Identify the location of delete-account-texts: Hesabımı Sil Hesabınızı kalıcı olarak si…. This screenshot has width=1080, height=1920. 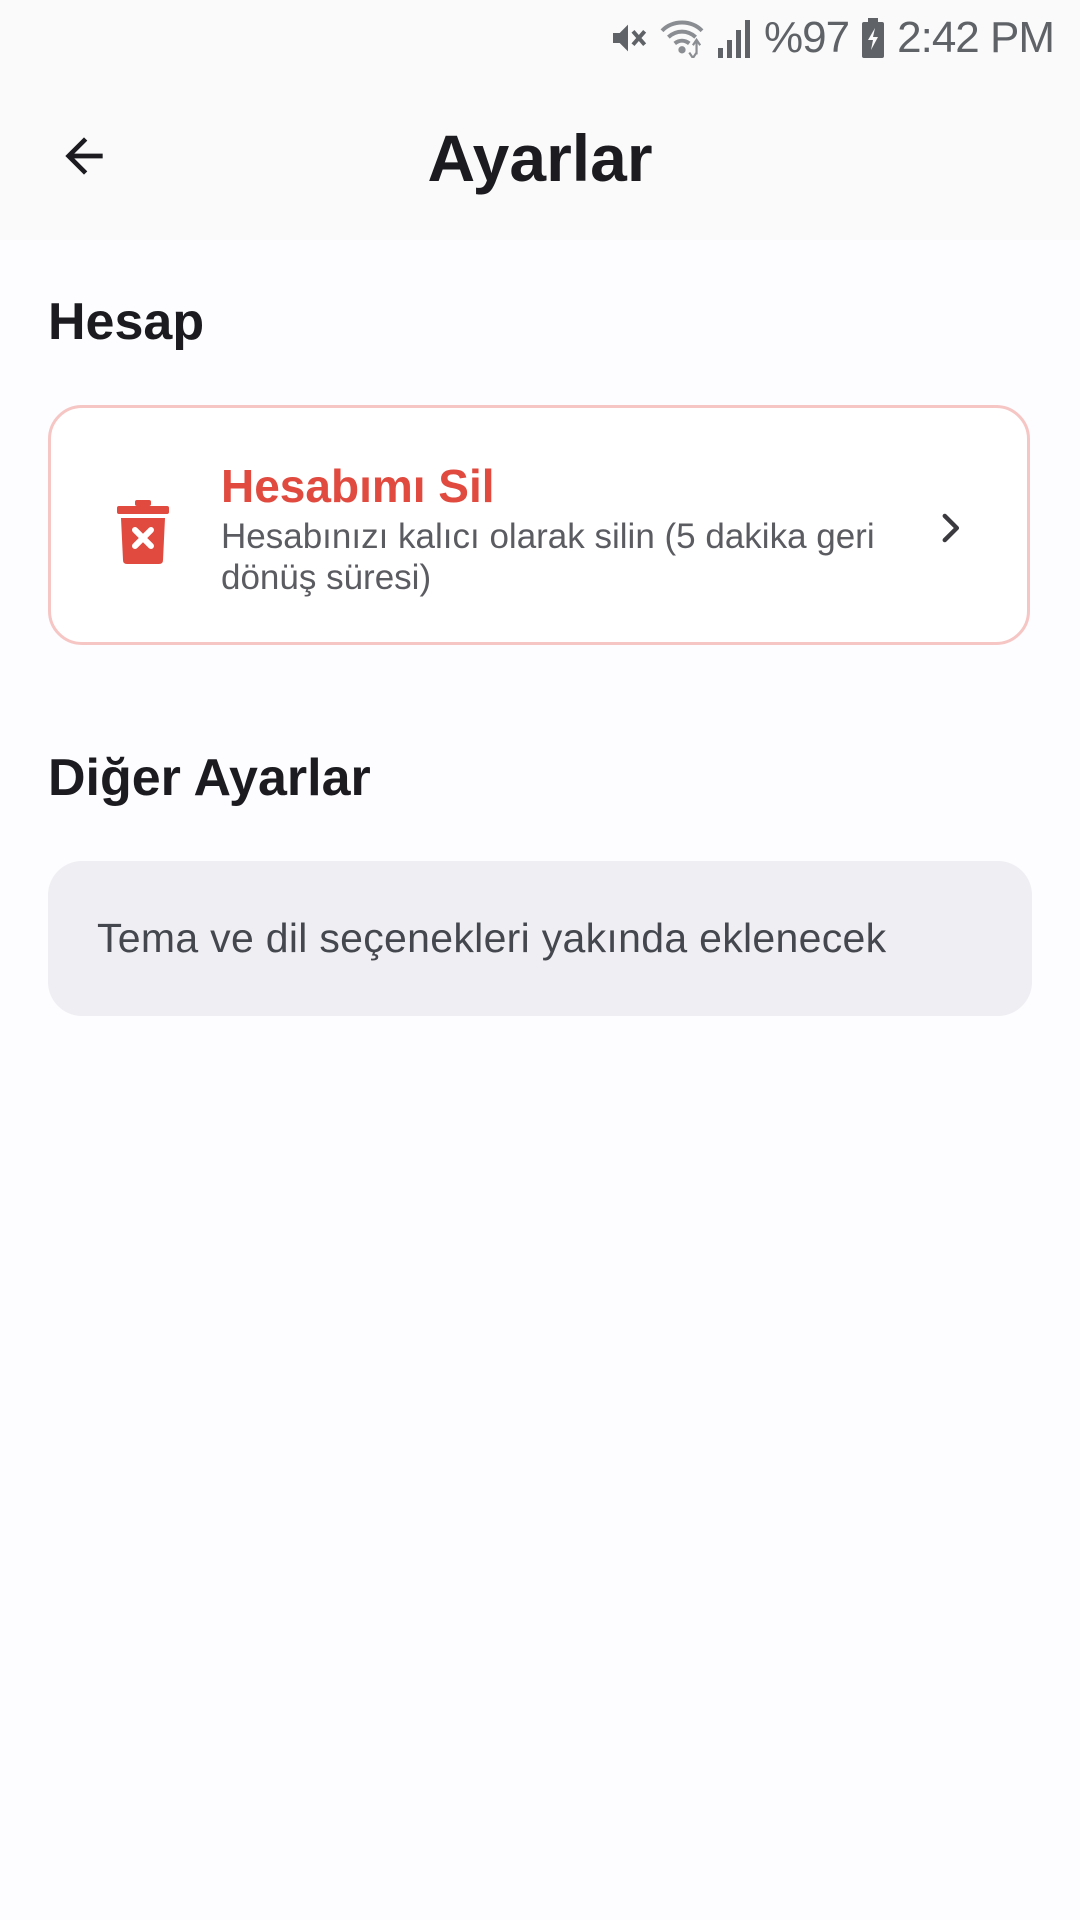
(571, 528).